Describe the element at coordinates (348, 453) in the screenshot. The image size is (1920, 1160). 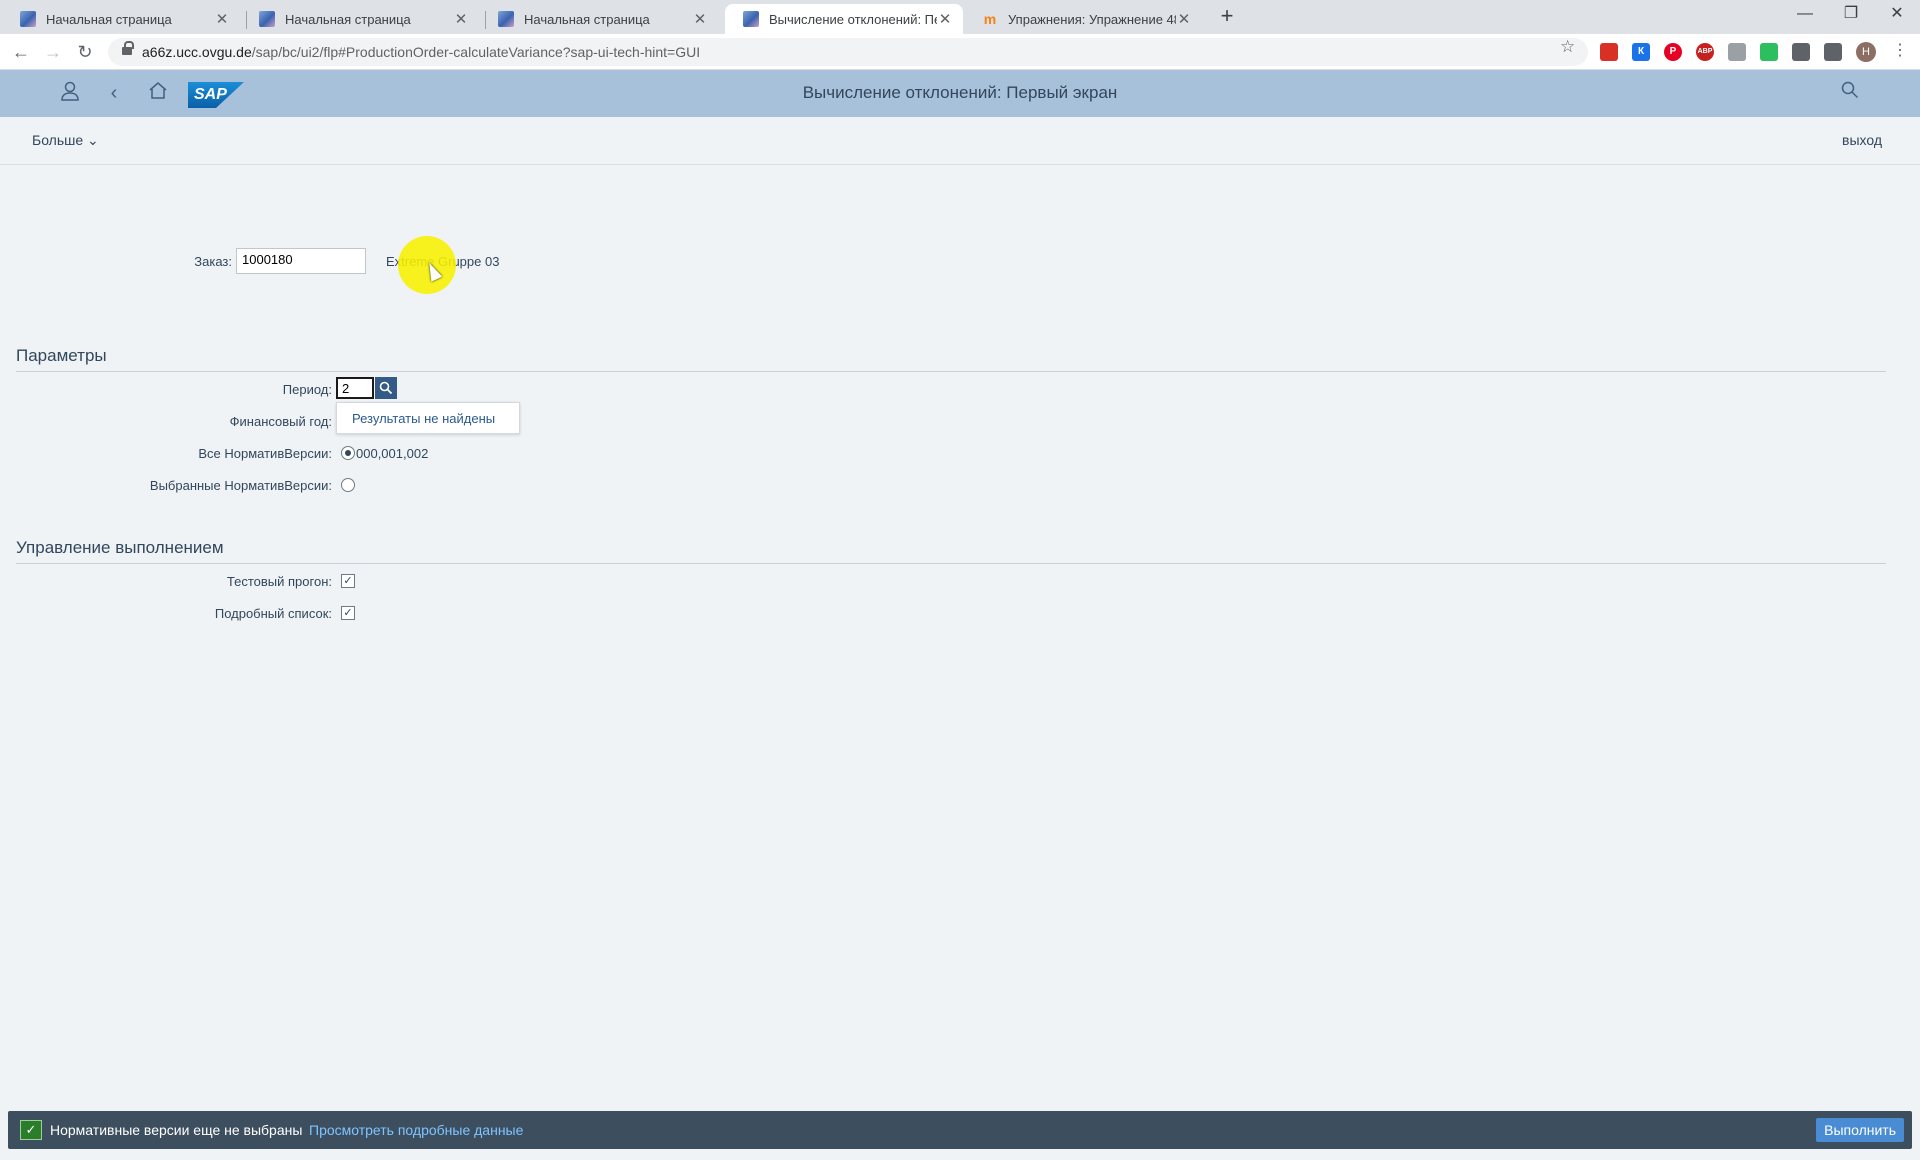
I see `all-versions-radio` at that location.